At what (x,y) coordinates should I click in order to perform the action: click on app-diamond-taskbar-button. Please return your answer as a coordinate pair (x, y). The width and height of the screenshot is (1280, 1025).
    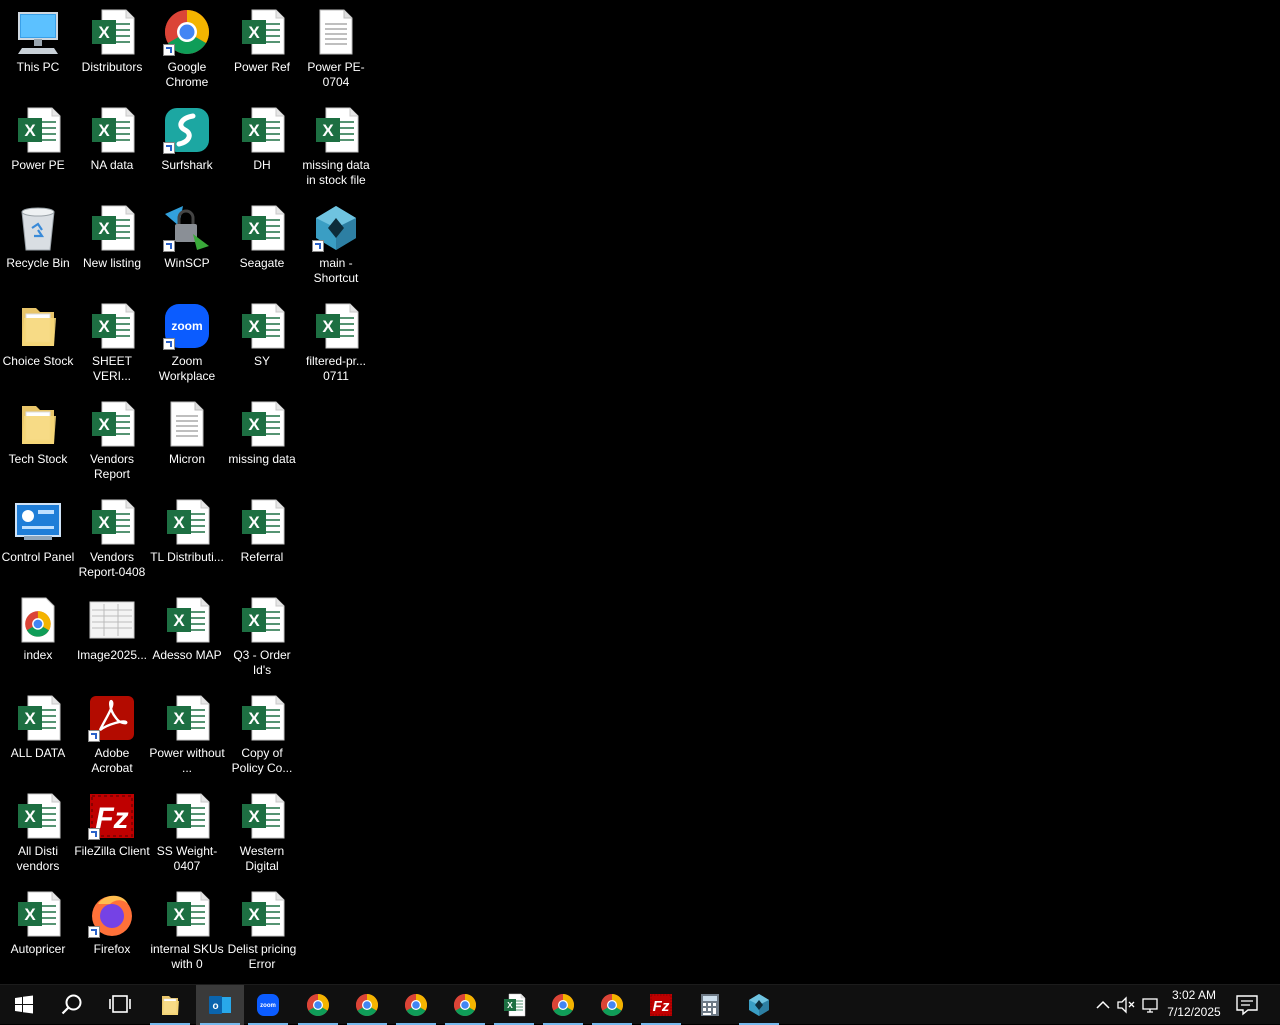
    Looking at the image, I should click on (759, 1005).